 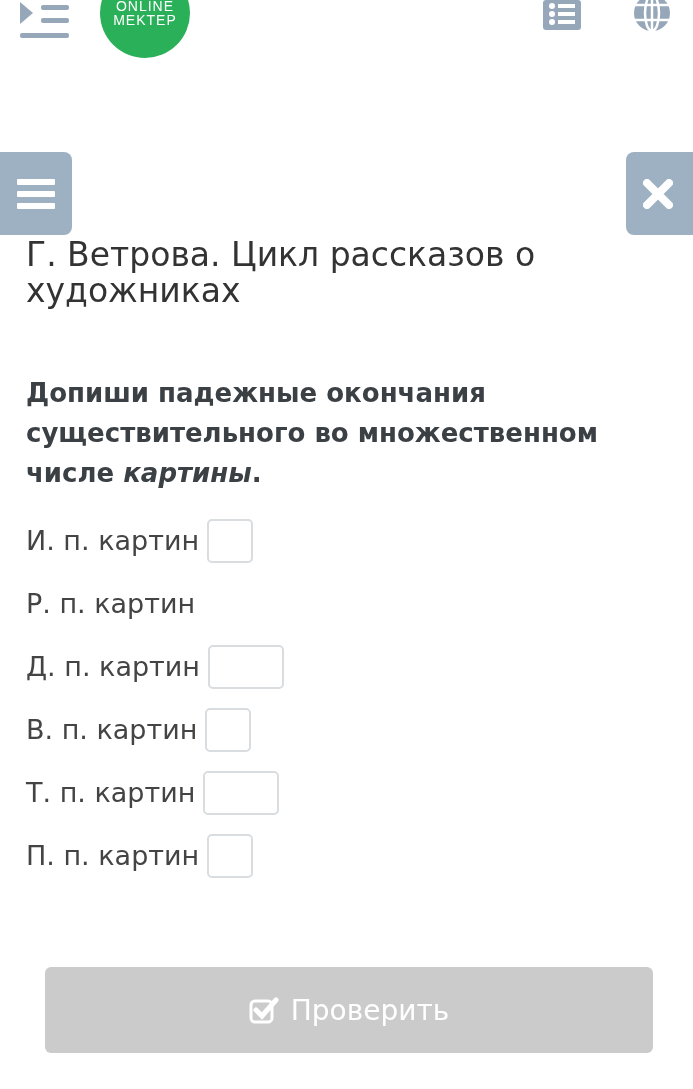 I want to click on case-label: И. п. картин, so click(x=113, y=540).